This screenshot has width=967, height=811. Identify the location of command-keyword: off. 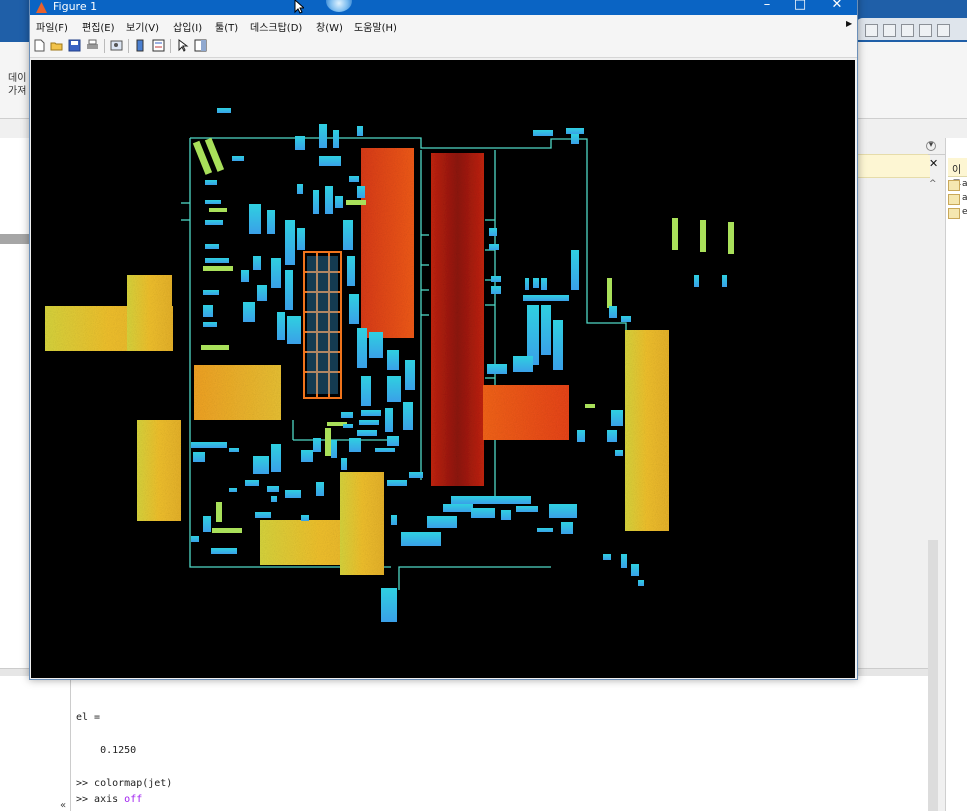
(133, 799).